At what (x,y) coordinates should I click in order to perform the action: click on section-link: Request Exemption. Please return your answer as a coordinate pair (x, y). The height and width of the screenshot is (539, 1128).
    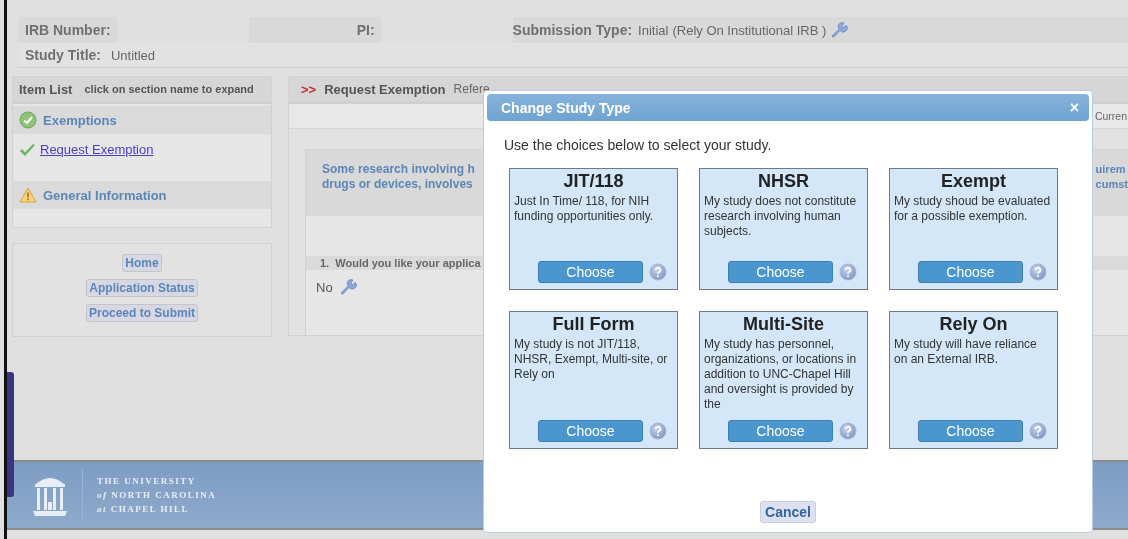
    Looking at the image, I should click on (97, 149).